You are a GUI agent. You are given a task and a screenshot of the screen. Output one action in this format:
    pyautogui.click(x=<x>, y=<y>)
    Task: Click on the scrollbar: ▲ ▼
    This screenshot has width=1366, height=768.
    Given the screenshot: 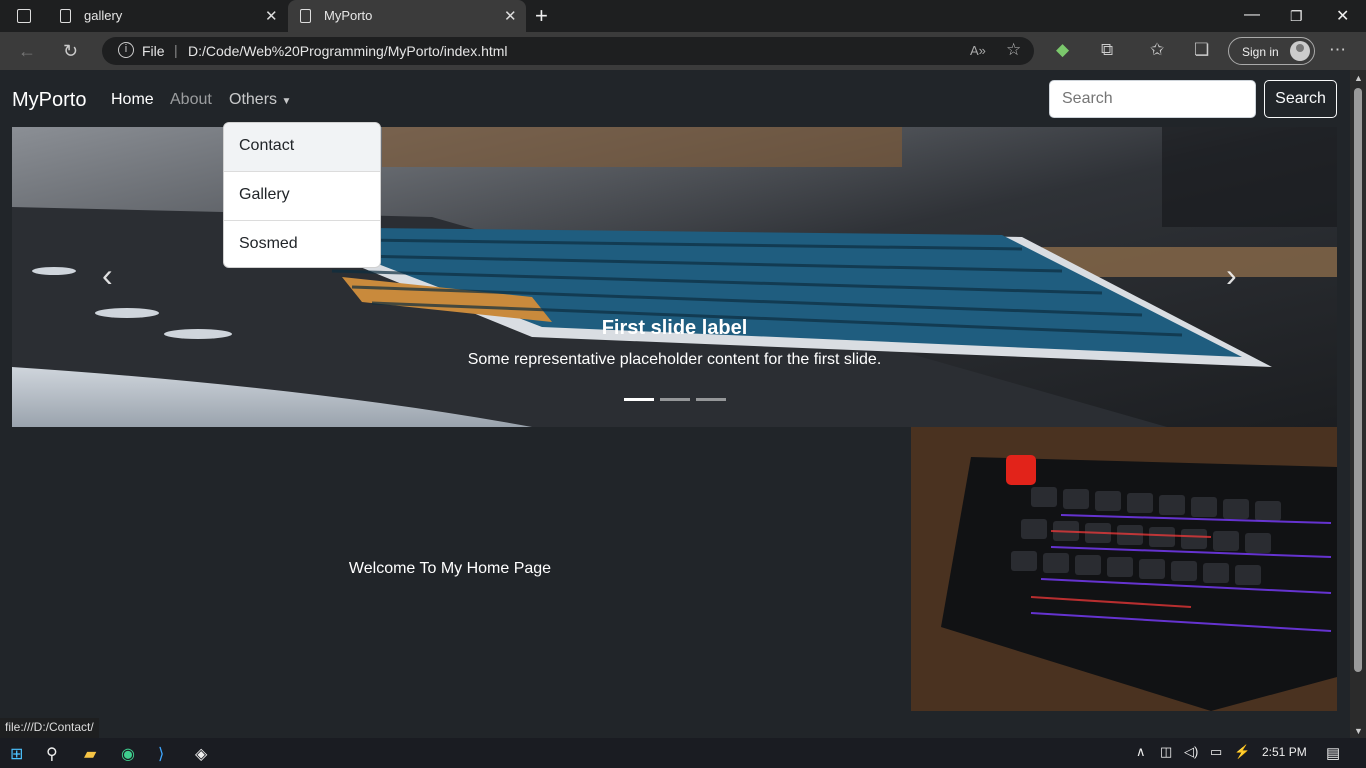 What is the action you would take?
    pyautogui.click(x=1358, y=404)
    